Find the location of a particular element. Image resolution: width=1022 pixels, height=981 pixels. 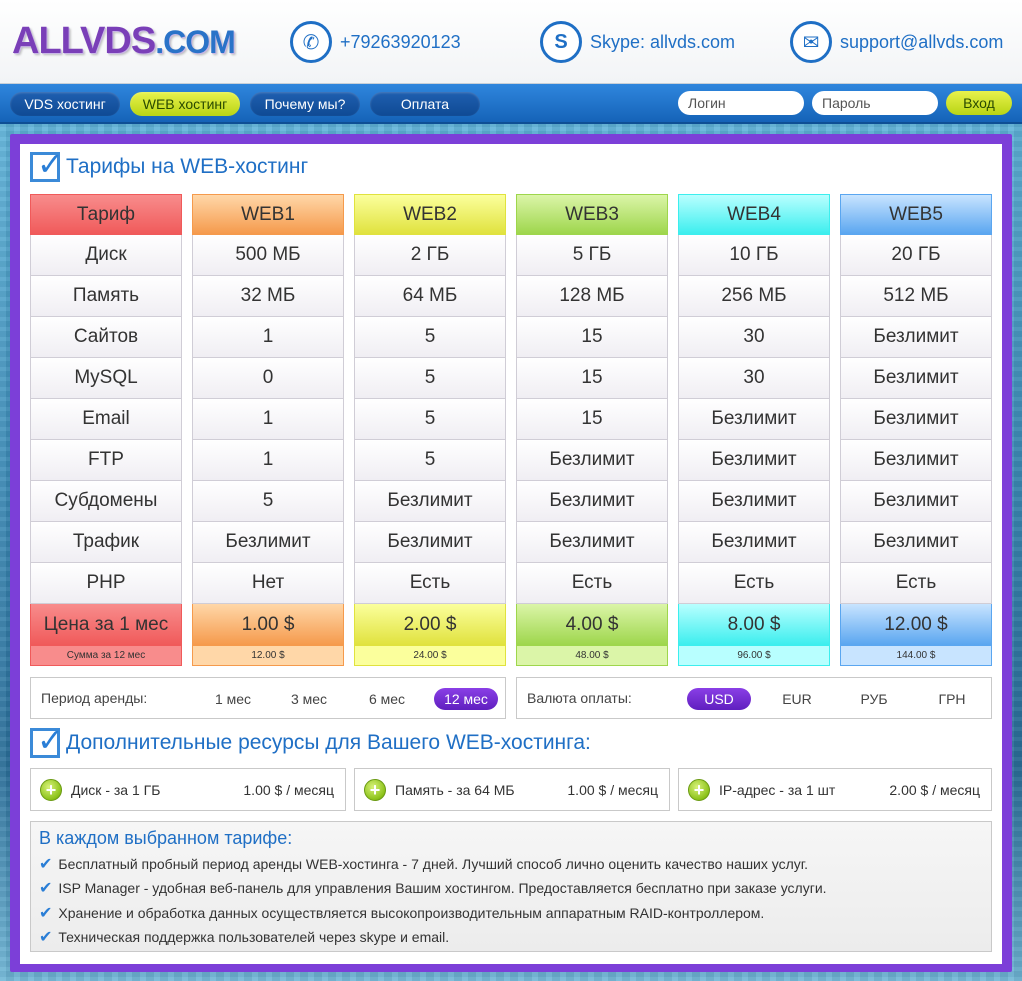

login-input is located at coordinates (741, 103).